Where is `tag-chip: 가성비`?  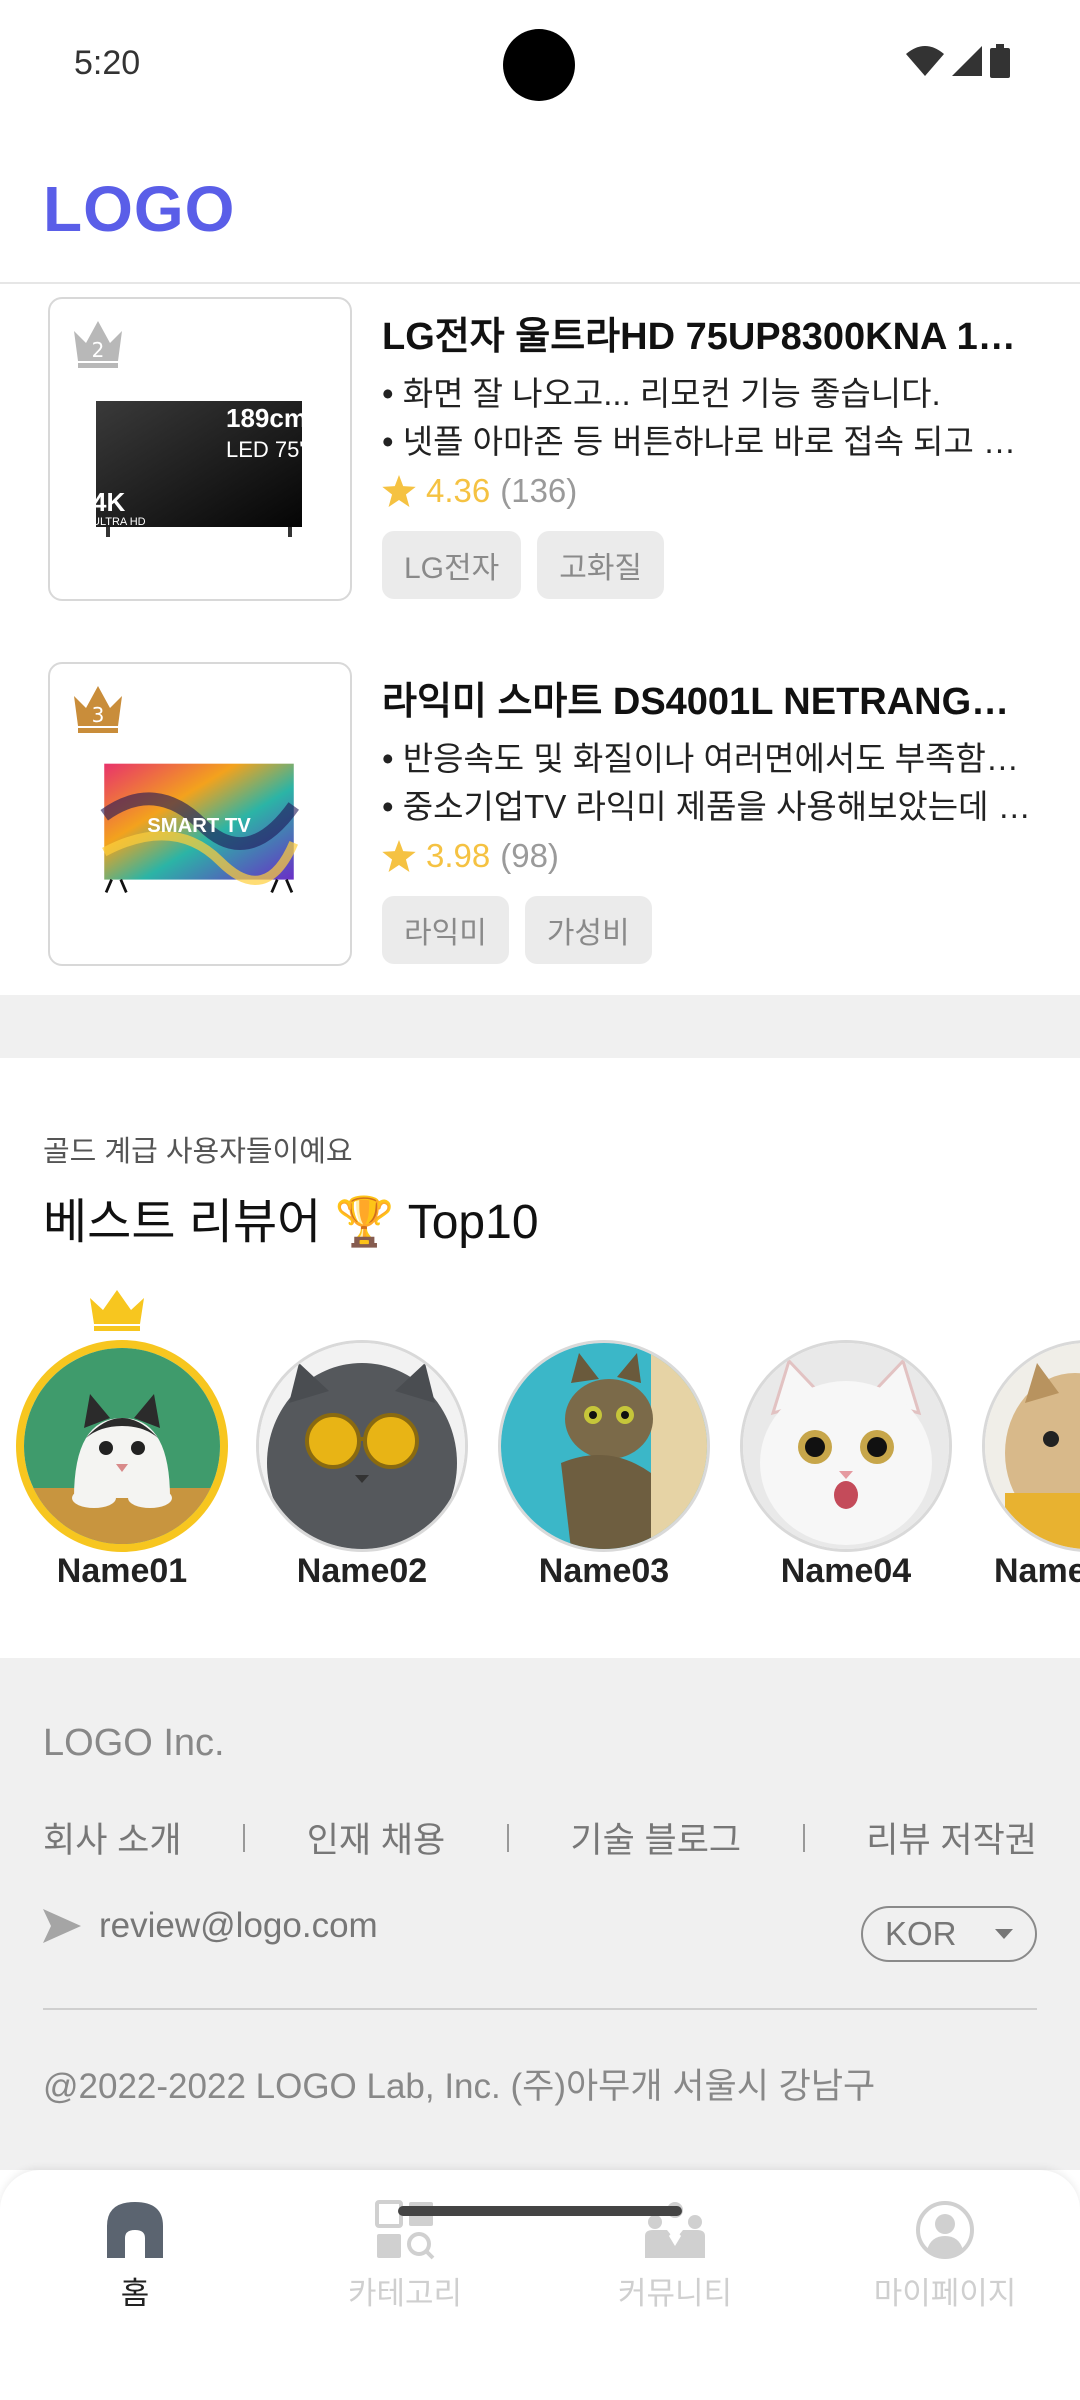
tag-chip: 가성비 is located at coordinates (588, 930).